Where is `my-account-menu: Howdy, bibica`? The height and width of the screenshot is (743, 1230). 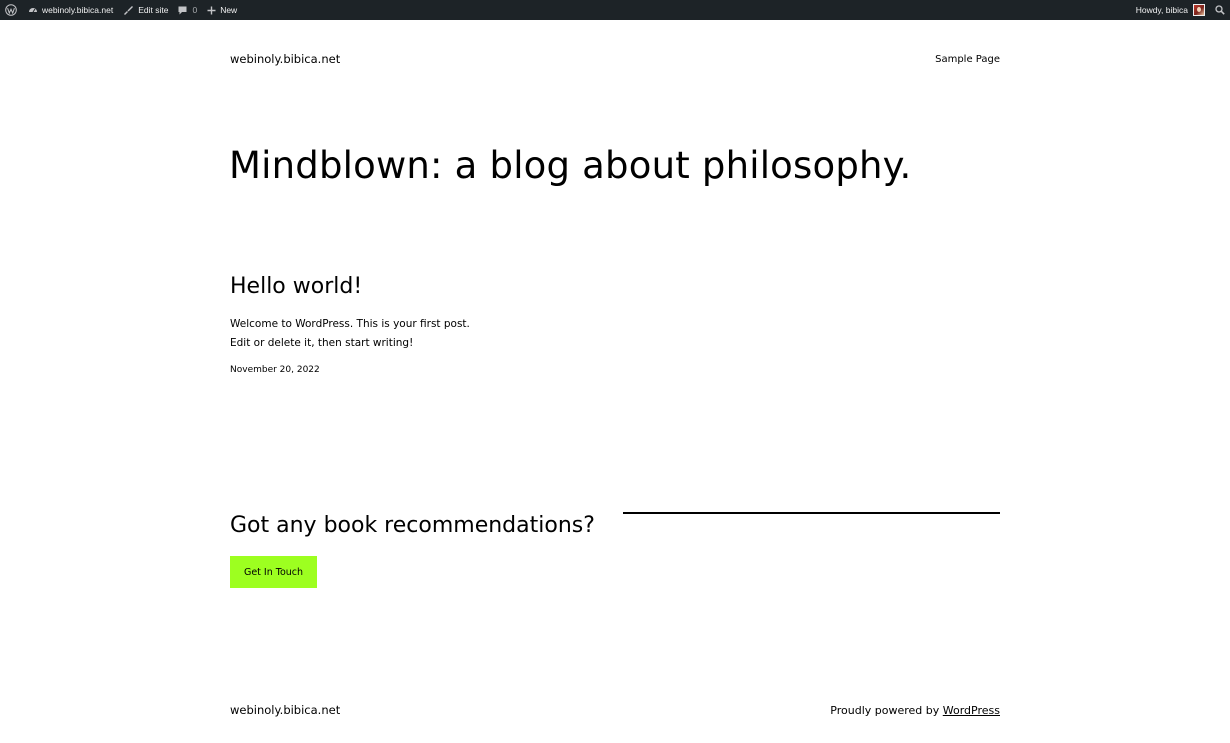 my-account-menu: Howdy, bibica is located at coordinates (1170, 10).